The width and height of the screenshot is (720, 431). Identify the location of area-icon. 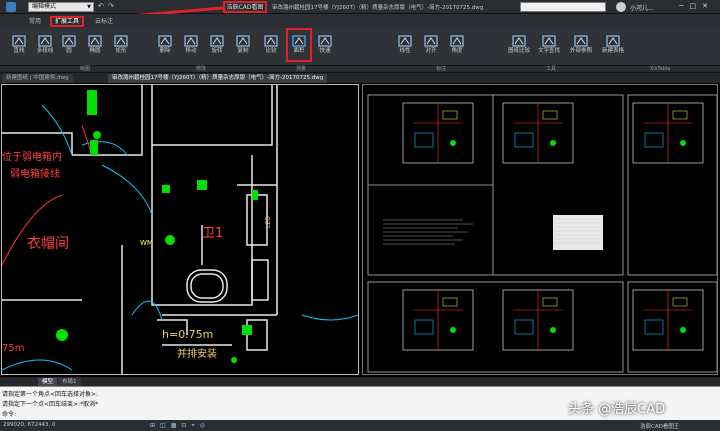
(299, 39).